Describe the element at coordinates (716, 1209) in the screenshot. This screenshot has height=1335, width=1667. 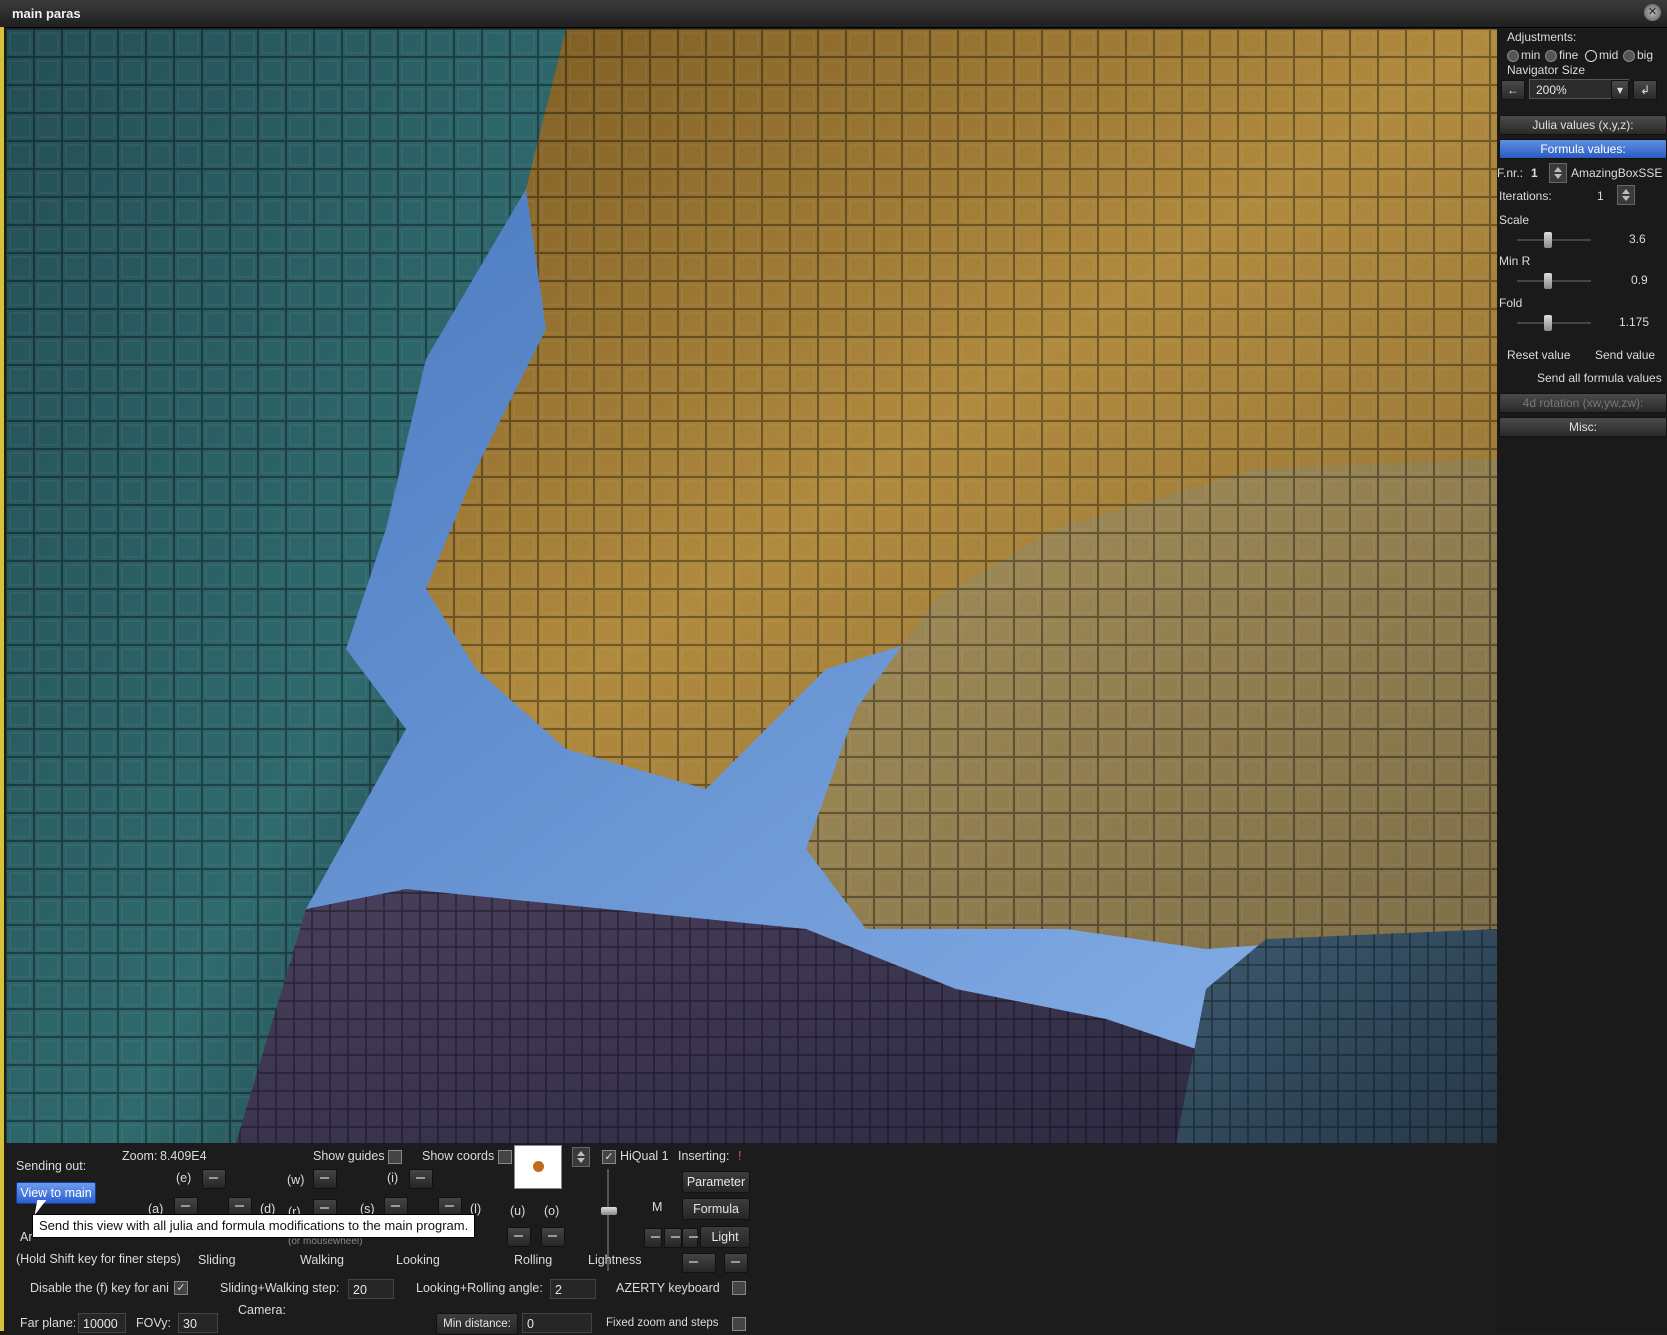
I see `formula-button: Formula` at that location.